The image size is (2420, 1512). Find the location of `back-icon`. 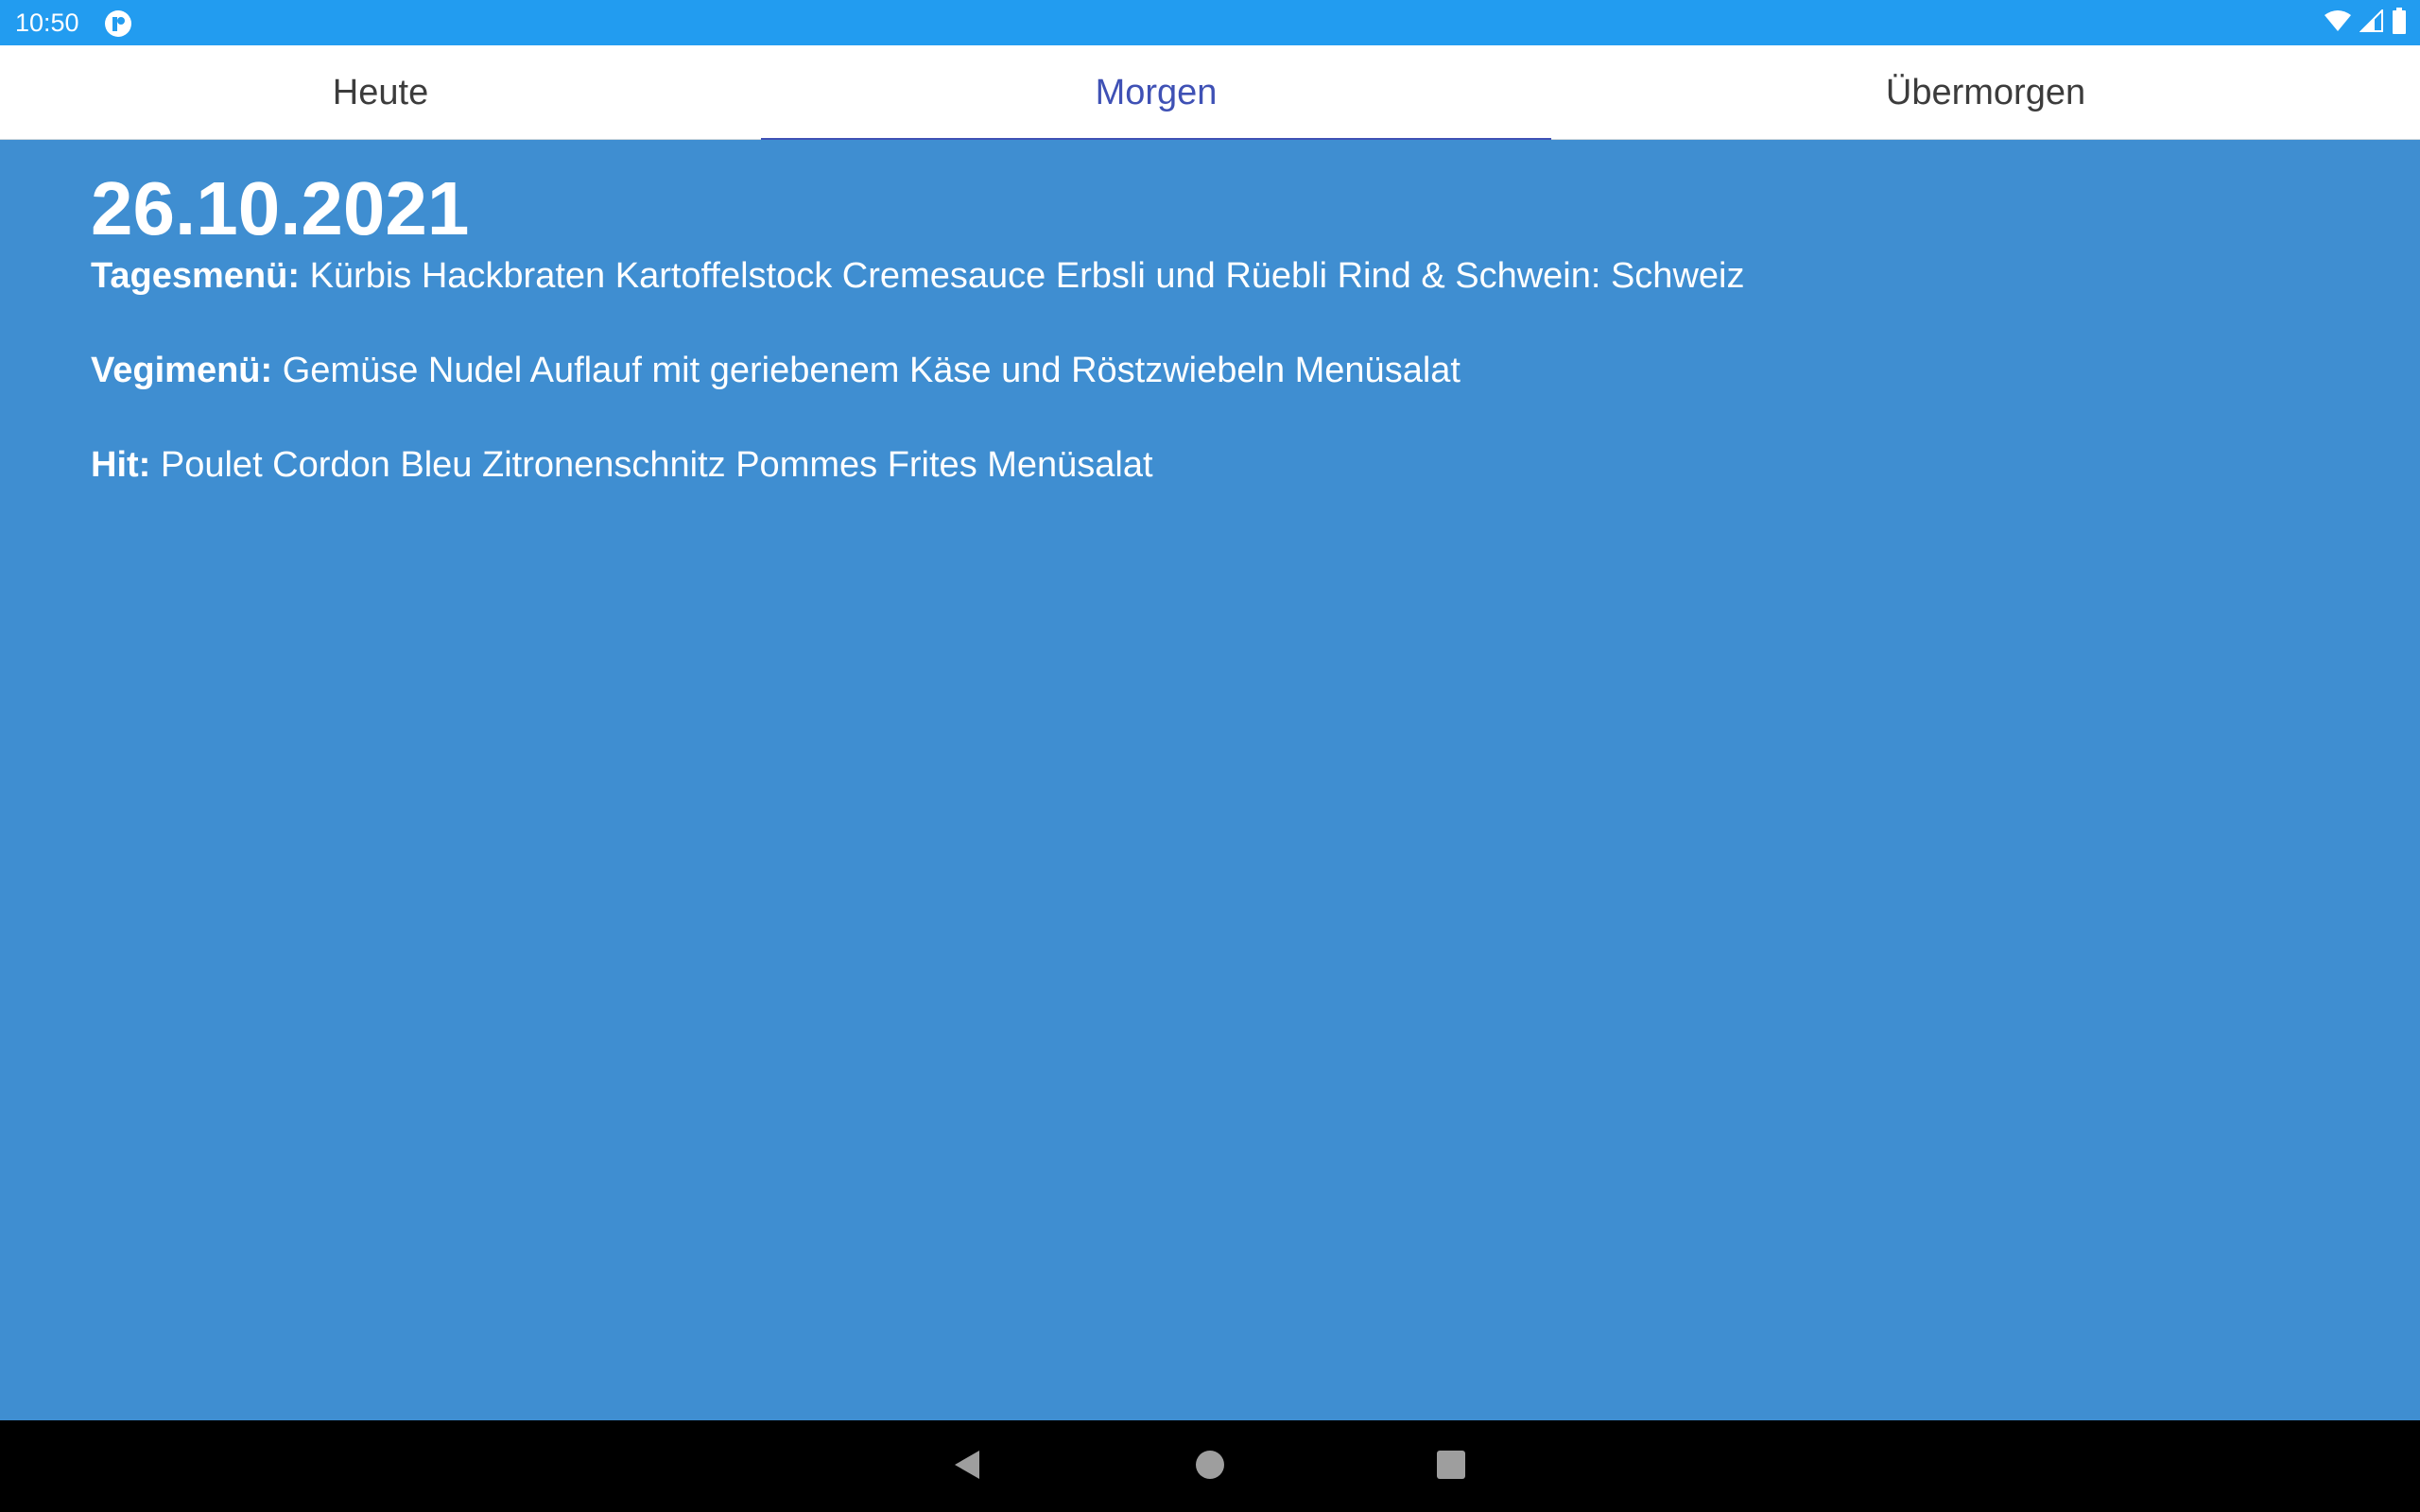

back-icon is located at coordinates (967, 1467).